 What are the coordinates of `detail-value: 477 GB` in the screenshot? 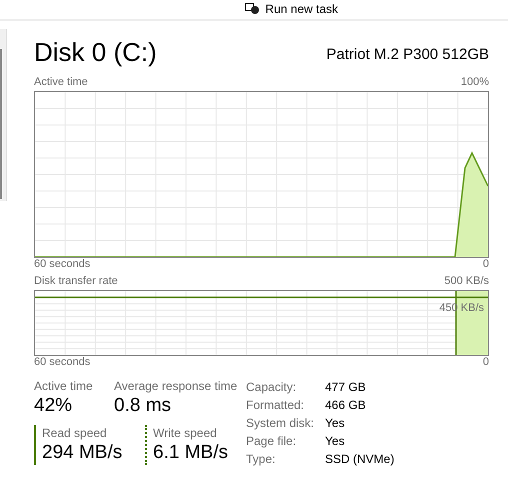 It's located at (346, 387).